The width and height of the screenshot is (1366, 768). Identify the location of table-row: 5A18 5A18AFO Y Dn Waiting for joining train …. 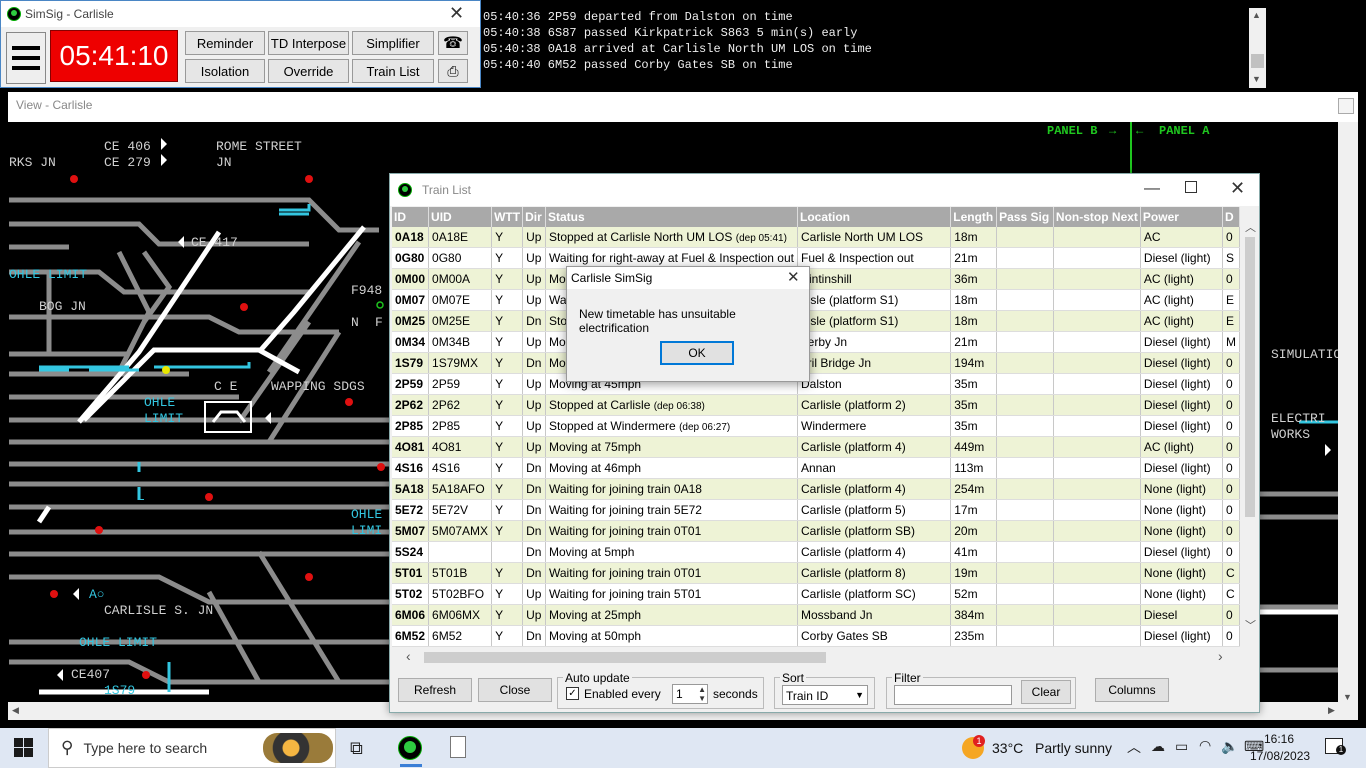
(816, 489).